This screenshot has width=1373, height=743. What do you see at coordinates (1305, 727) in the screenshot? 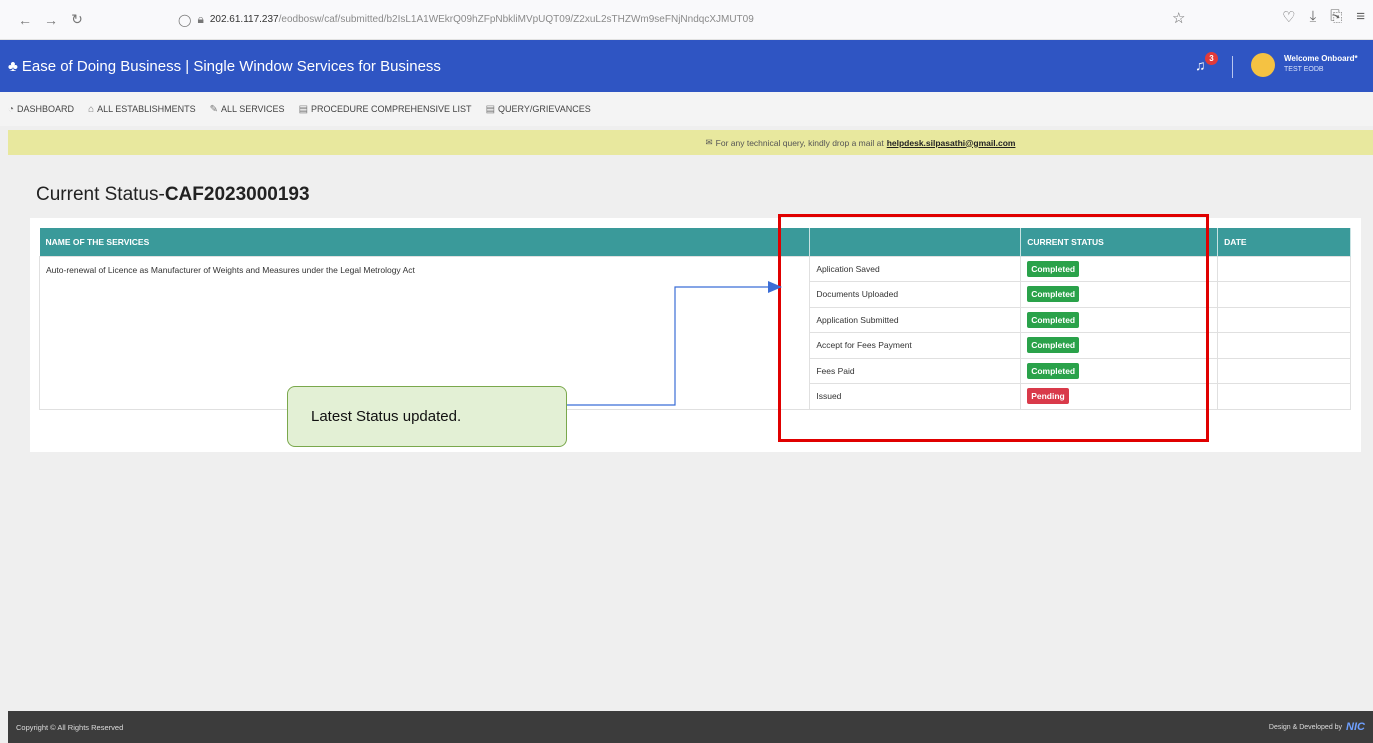
I see `designed-by-text: Design & Developed by` at bounding box center [1305, 727].